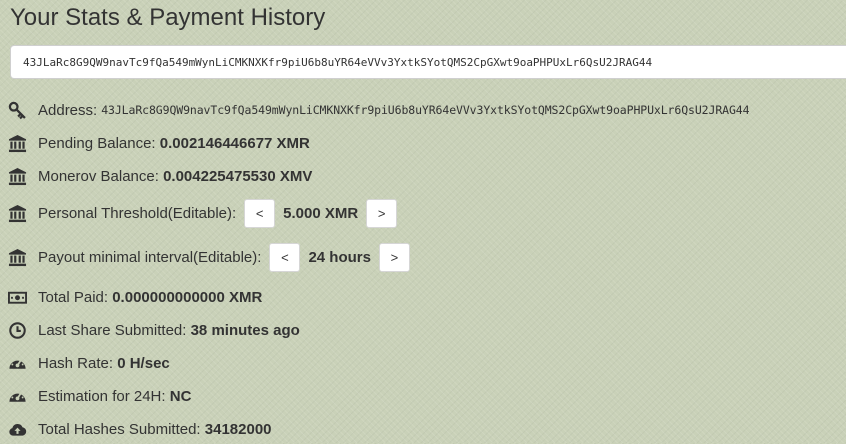  What do you see at coordinates (17, 110) in the screenshot?
I see `key-icon` at bounding box center [17, 110].